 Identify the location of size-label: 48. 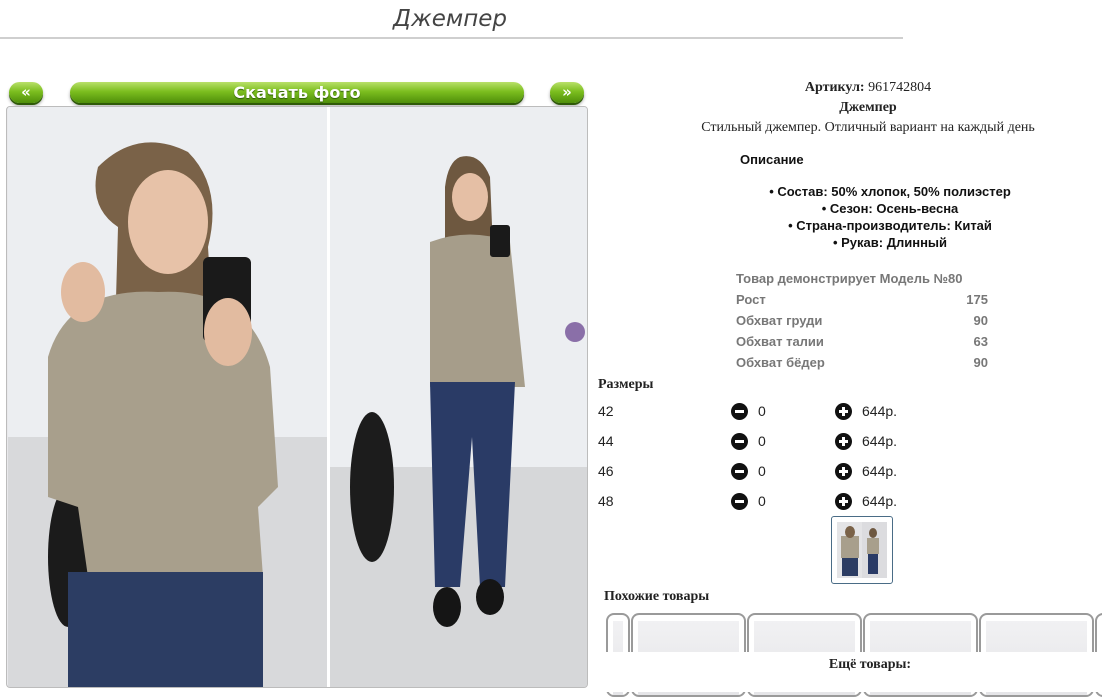
(606, 501).